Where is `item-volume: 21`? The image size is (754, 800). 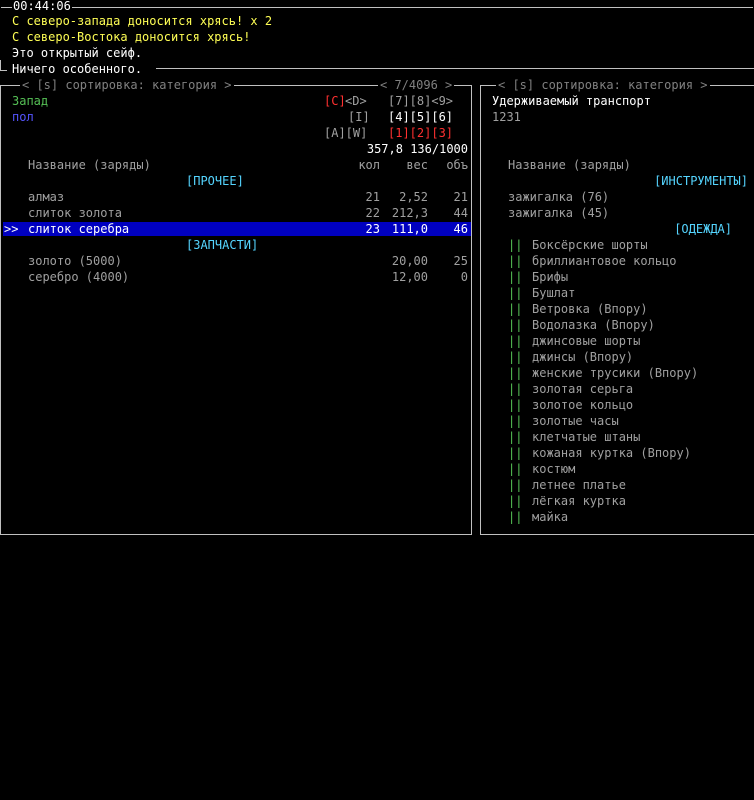 item-volume: 21 is located at coordinates (460, 197).